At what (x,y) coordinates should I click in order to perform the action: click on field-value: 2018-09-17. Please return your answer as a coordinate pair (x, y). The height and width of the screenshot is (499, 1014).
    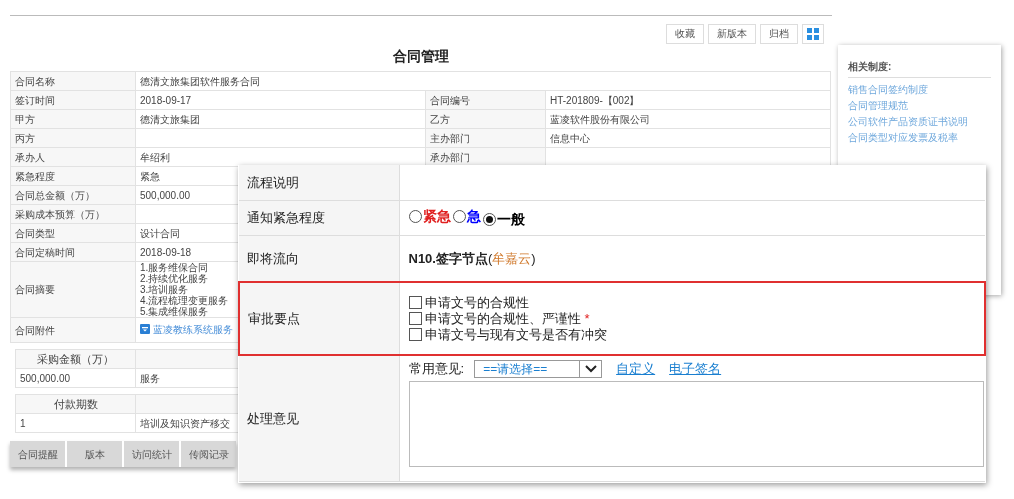
    Looking at the image, I should click on (166, 100).